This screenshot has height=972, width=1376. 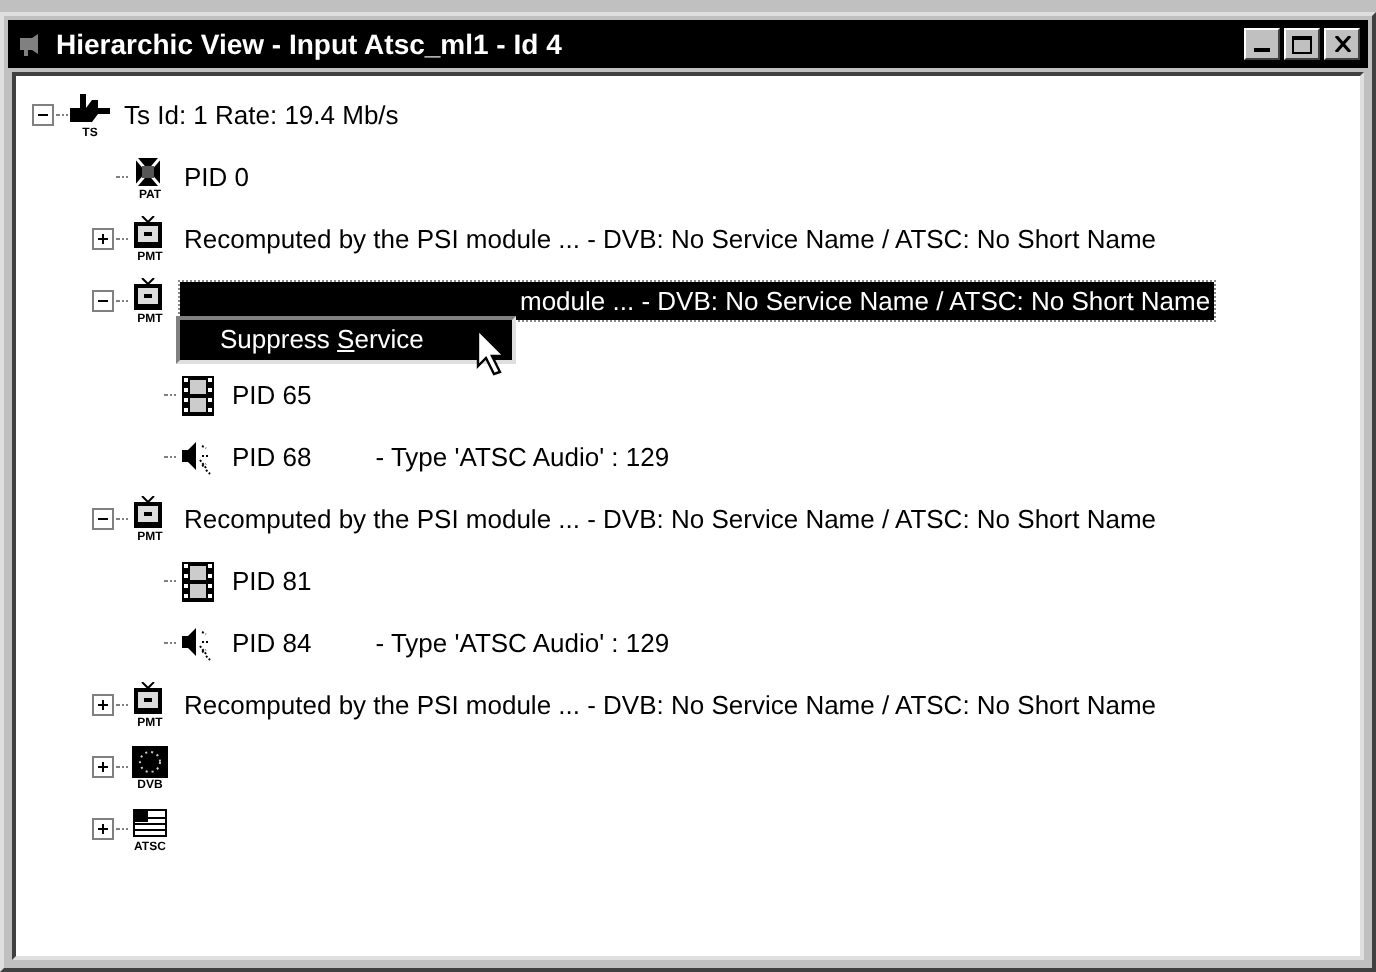 What do you see at coordinates (272, 643) in the screenshot?
I see `tree-item: PID 84` at bounding box center [272, 643].